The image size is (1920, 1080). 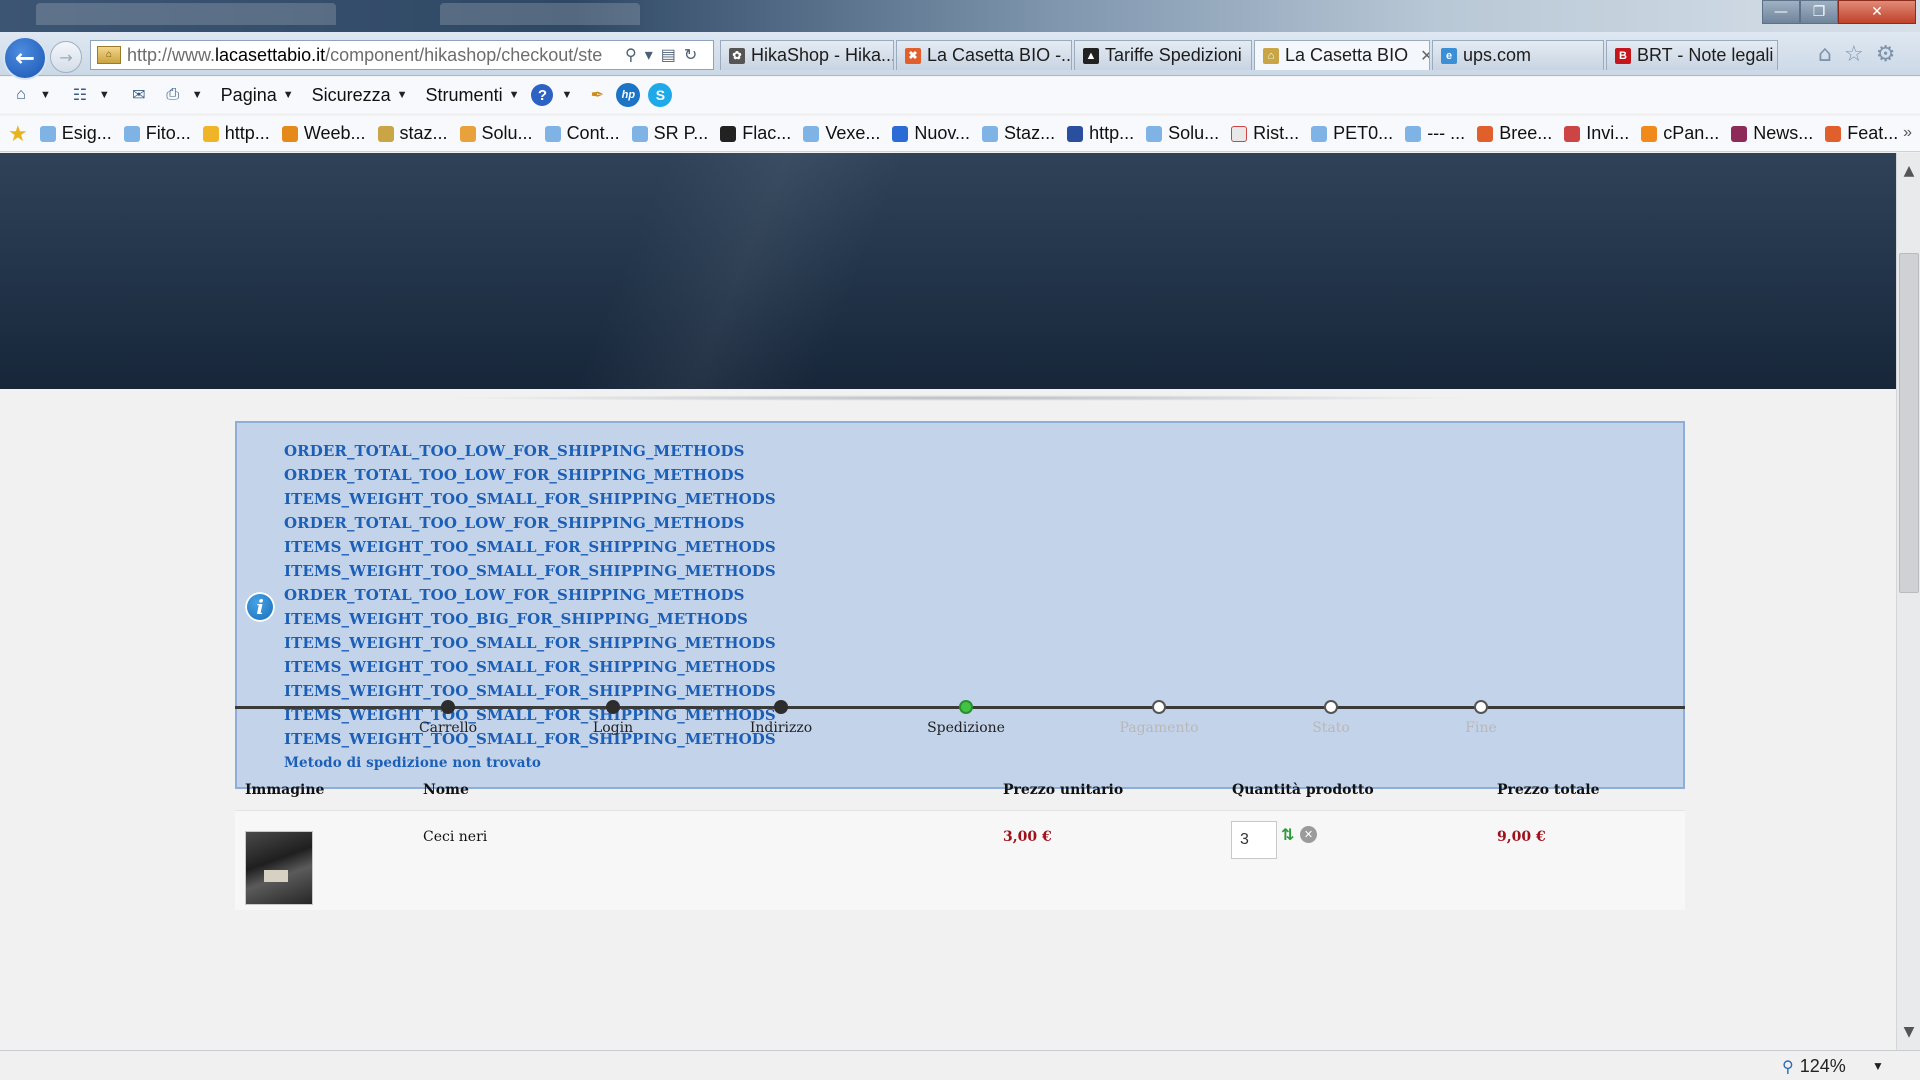 I want to click on print-icon: ⎙, so click(x=173, y=95).